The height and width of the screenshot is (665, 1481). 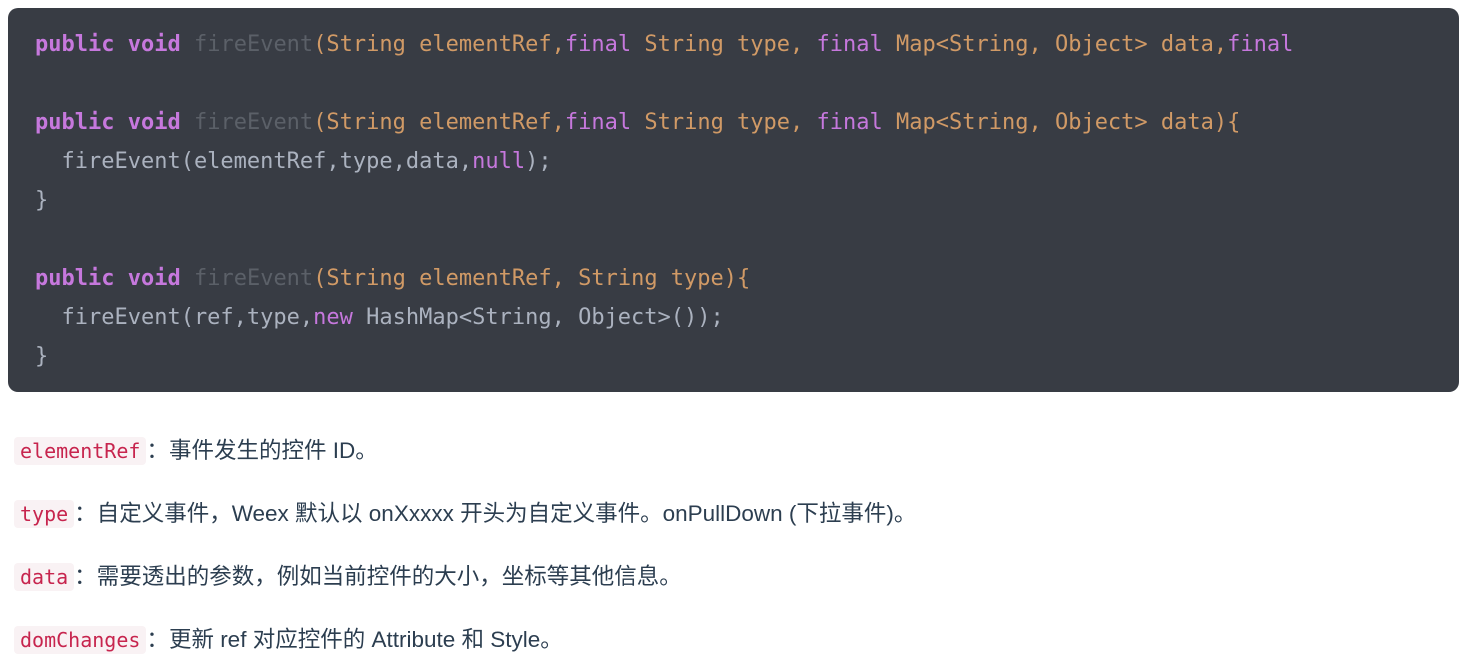 I want to click on code-token: );, so click(x=538, y=161).